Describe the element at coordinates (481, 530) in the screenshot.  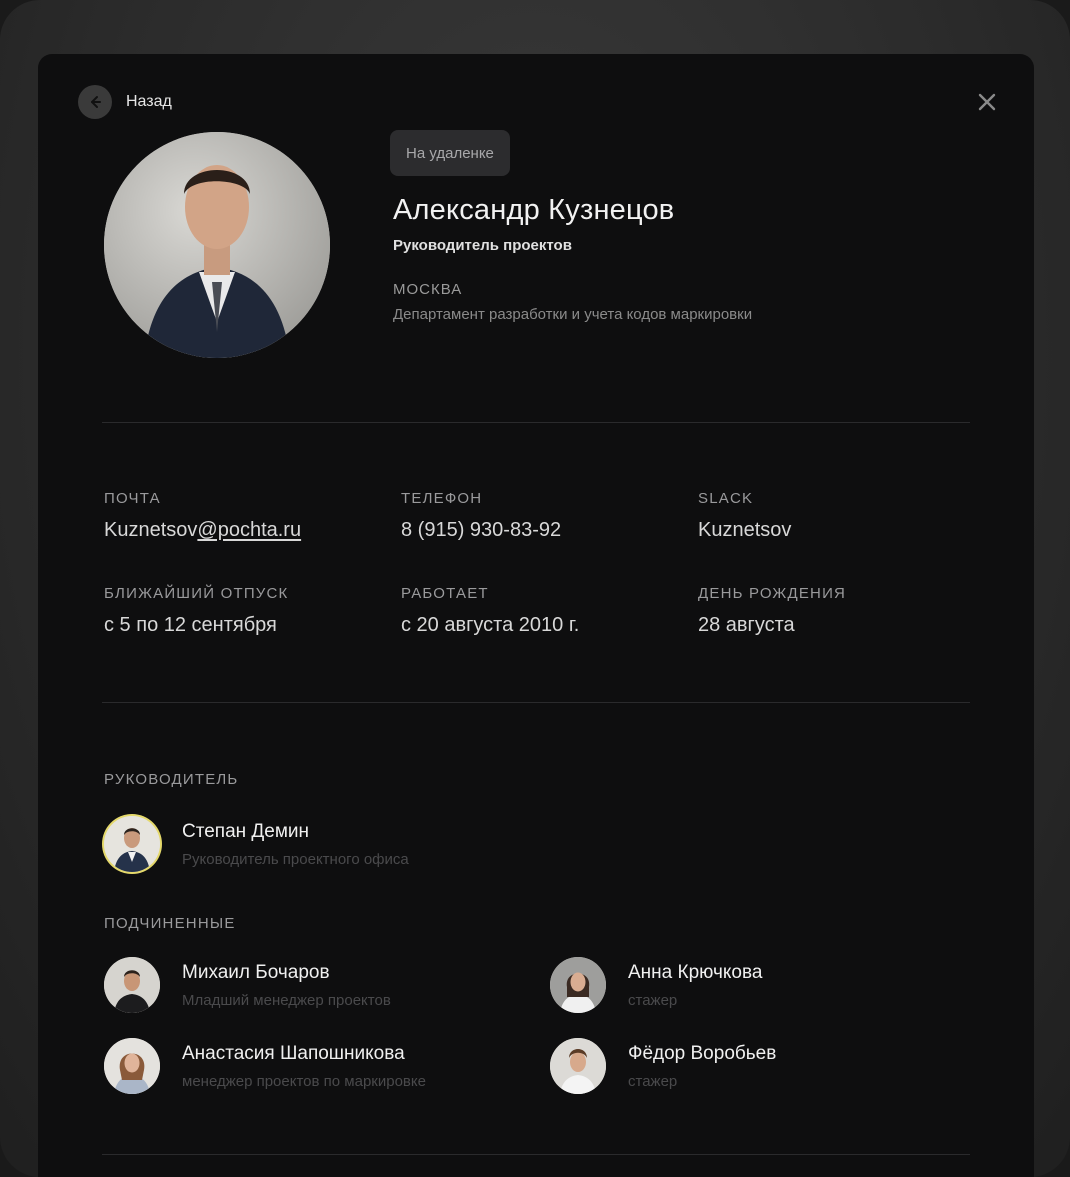
I see `phone-value: 8 (915) 930-83-92` at that location.